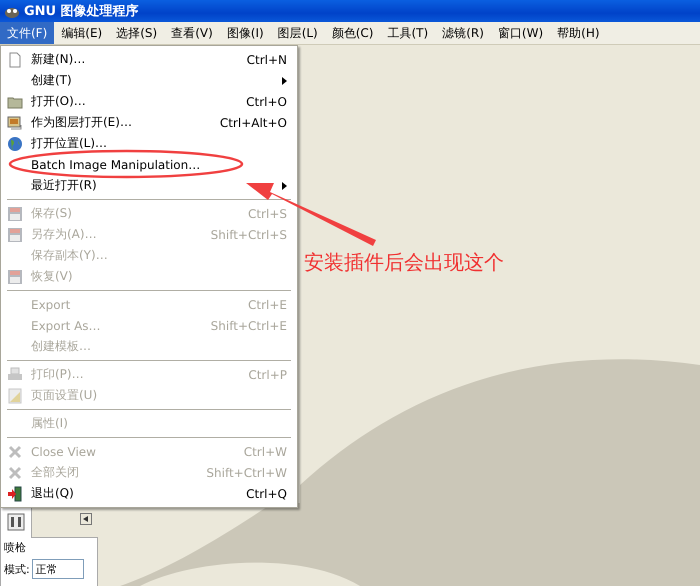 Image resolution: width=700 pixels, height=586 pixels. I want to click on menu-entry: 作为图层打开(E)… Ctrl+Alt+O, so click(149, 122).